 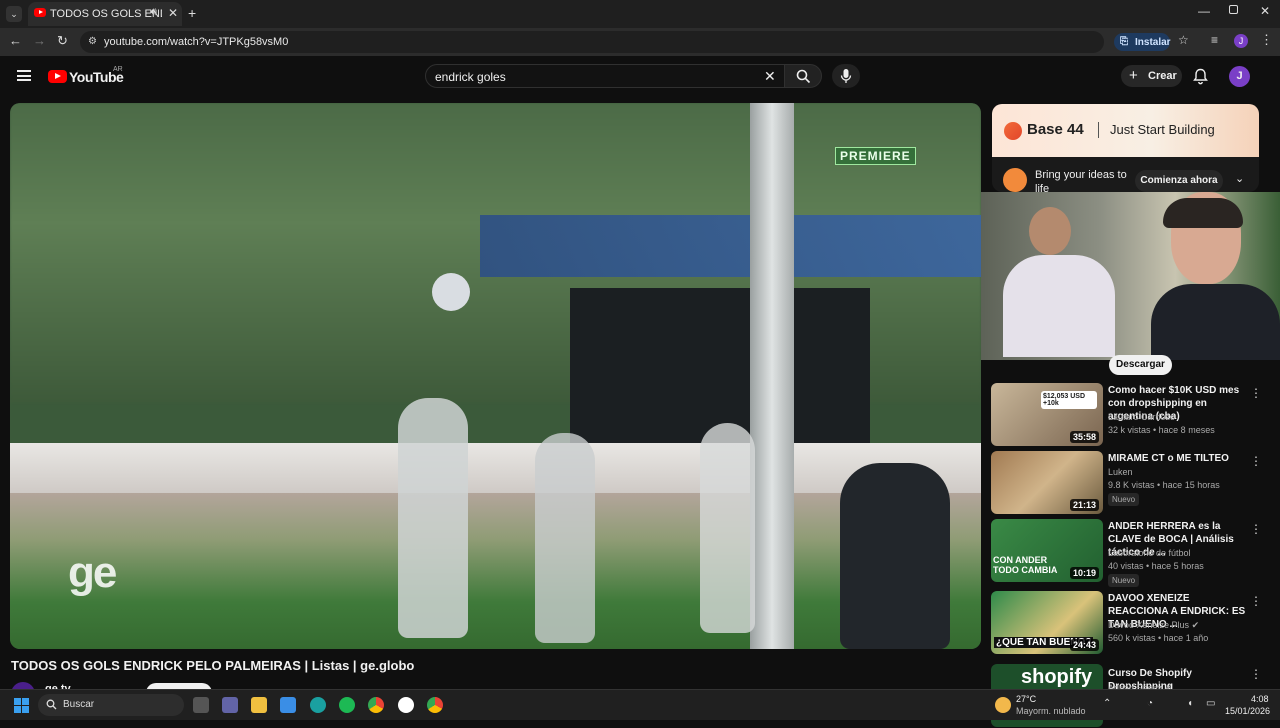 I want to click on browser-menu-icon: ⋮, so click(x=1266, y=40).